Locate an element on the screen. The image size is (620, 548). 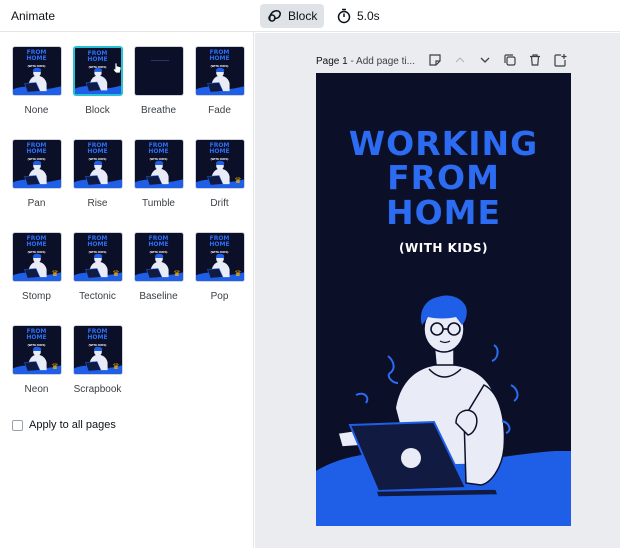
block-animation-button: Block is located at coordinates (292, 16).